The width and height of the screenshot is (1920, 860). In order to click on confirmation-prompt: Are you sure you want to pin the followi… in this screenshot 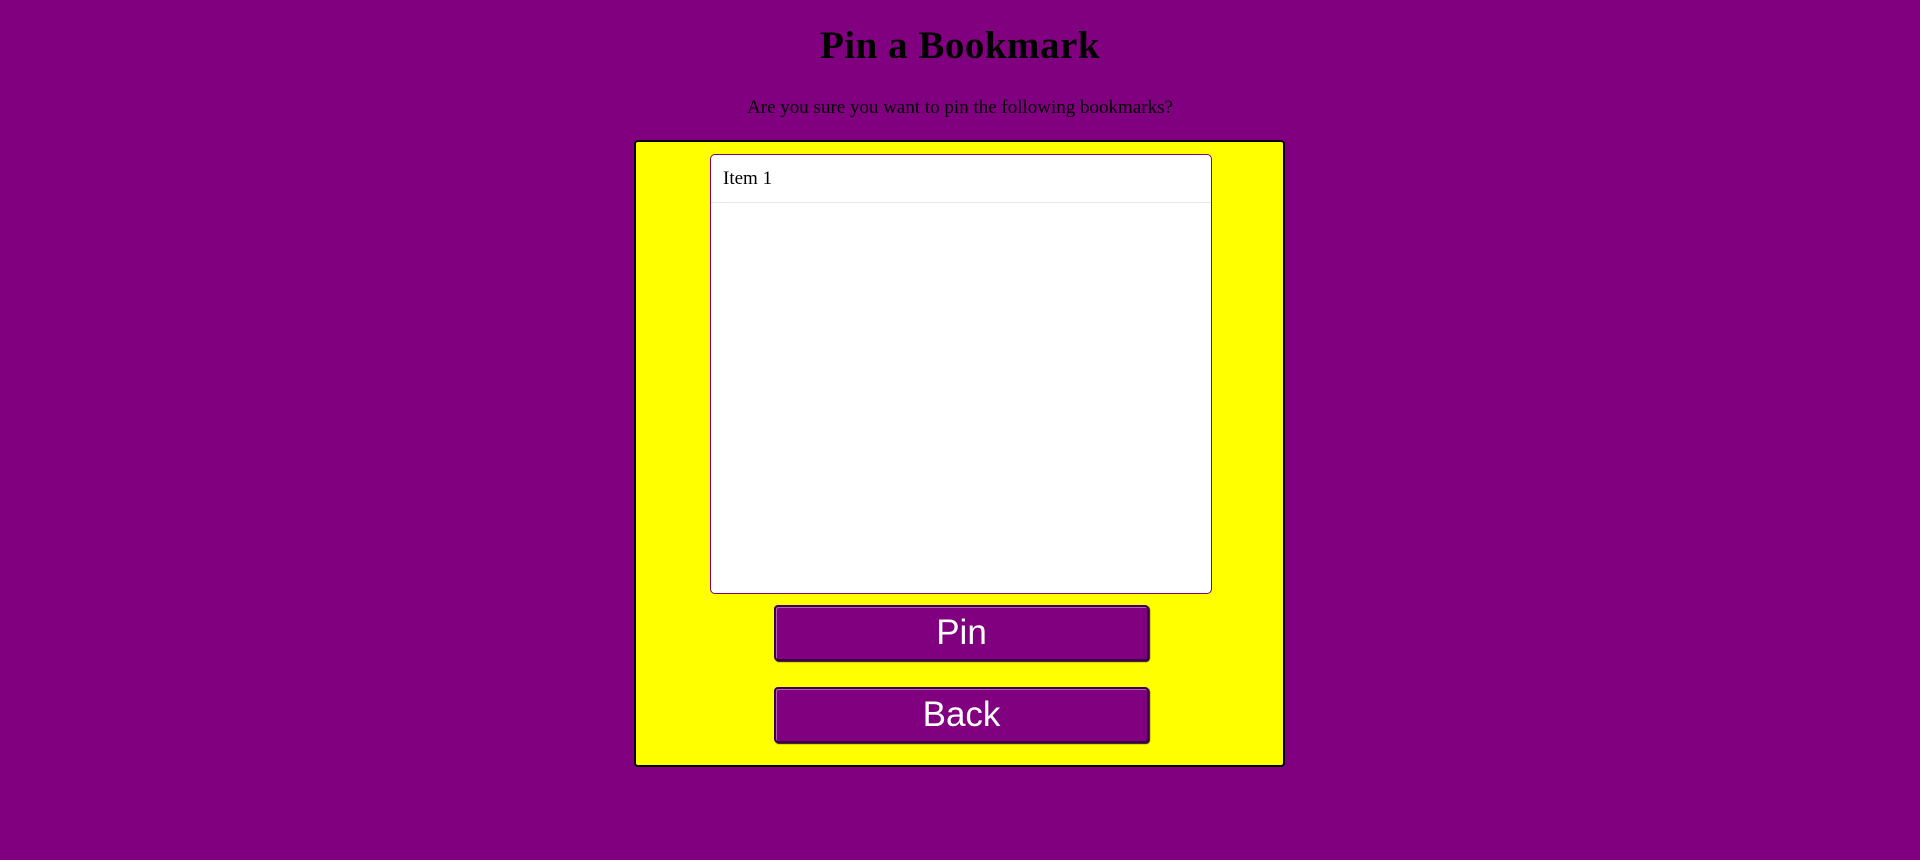, I will do `click(960, 107)`.